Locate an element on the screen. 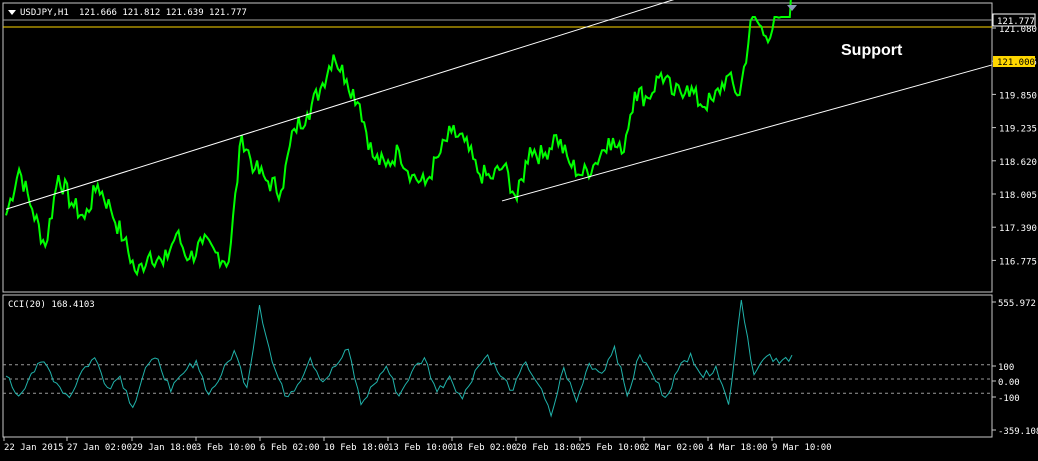 This screenshot has height=461, width=1038. price-tick-label: 119.850 is located at coordinates (1018, 96).